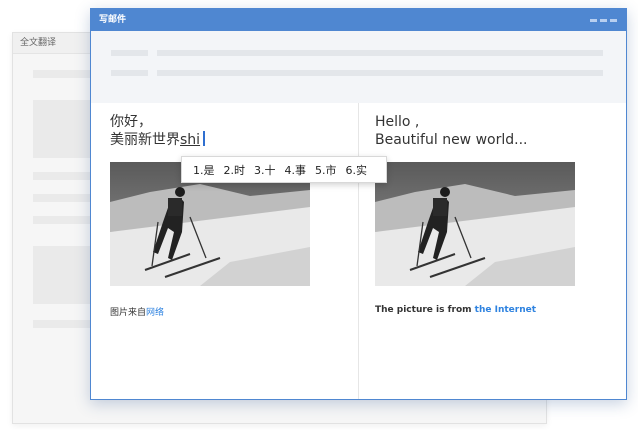 This screenshot has height=430, width=638. I want to click on recipient-label-placeholder, so click(129, 53).